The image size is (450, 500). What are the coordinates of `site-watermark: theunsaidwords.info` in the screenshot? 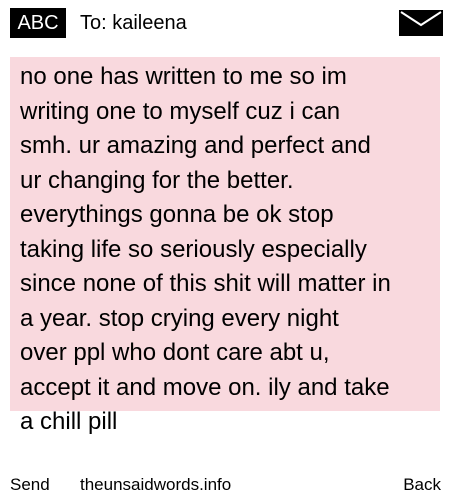 It's located at (156, 484).